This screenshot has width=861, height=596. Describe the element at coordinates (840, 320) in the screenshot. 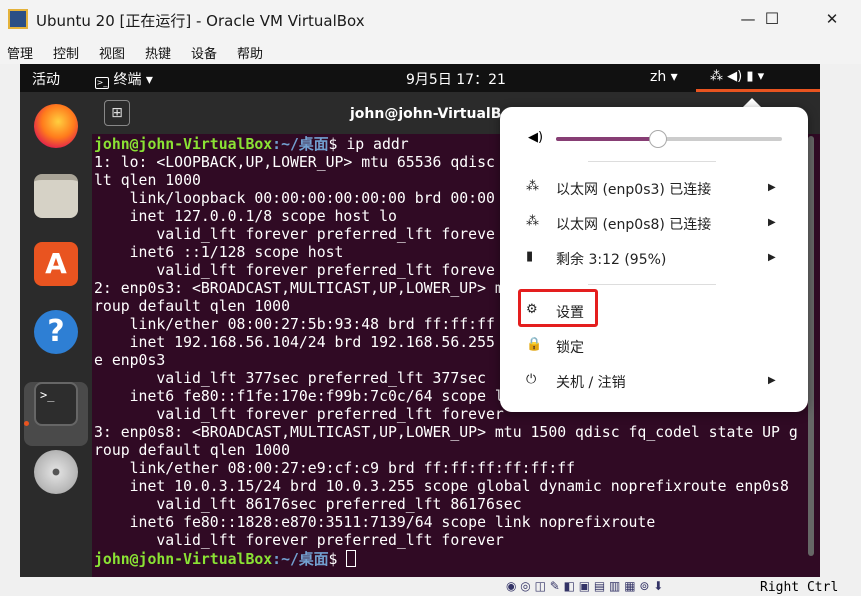

I see `host-background` at that location.